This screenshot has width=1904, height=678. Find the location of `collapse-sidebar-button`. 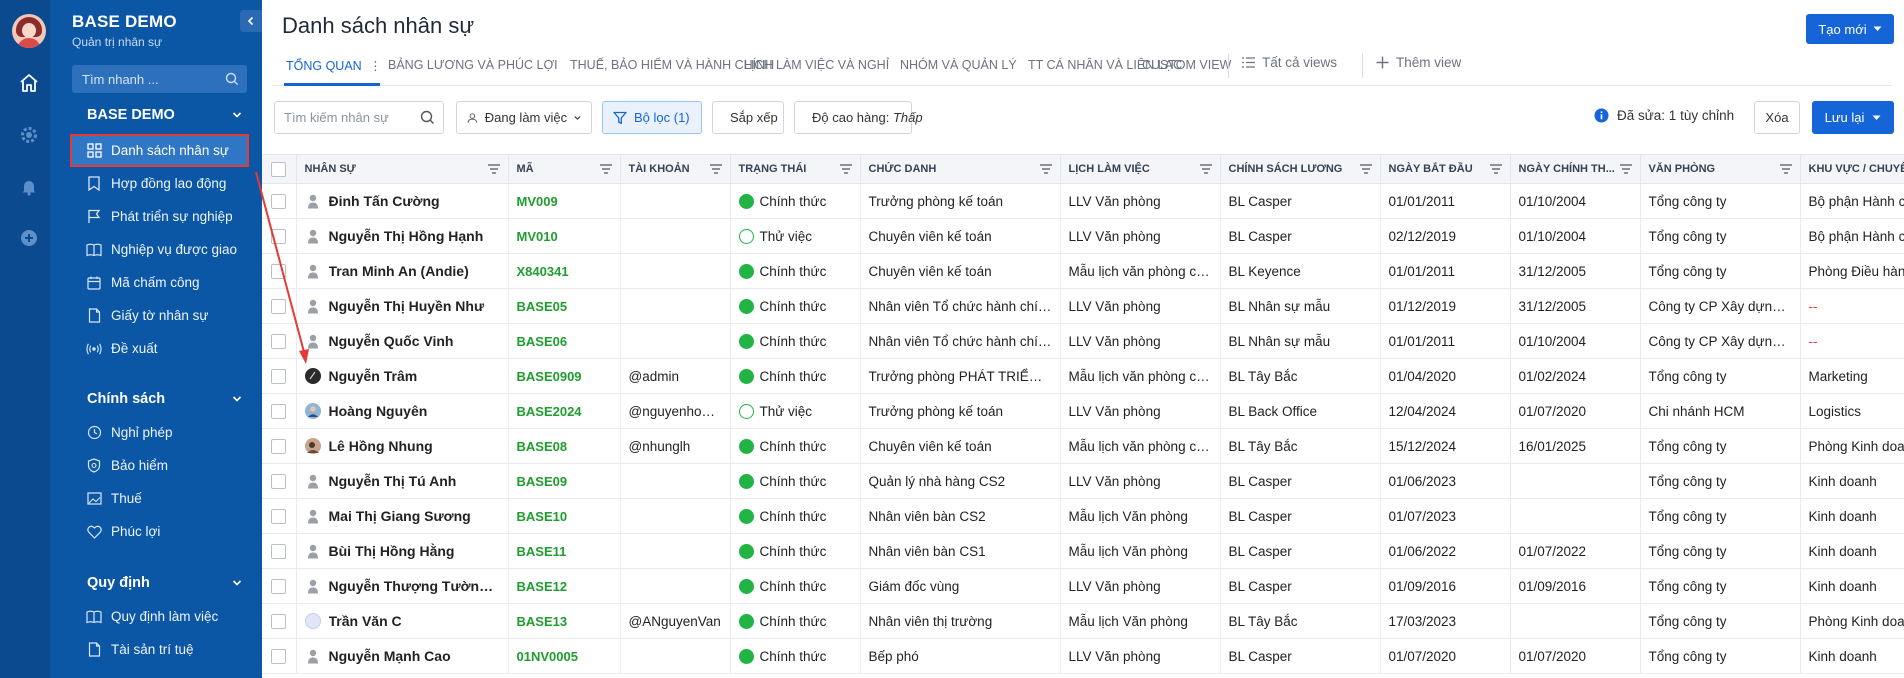

collapse-sidebar-button is located at coordinates (251, 21).